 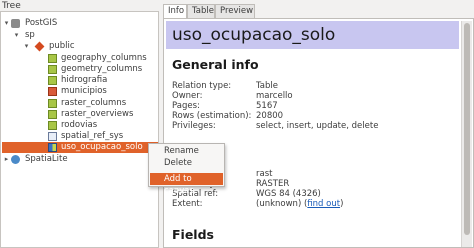 I want to click on fields-heading: Fields, so click(x=193, y=234).